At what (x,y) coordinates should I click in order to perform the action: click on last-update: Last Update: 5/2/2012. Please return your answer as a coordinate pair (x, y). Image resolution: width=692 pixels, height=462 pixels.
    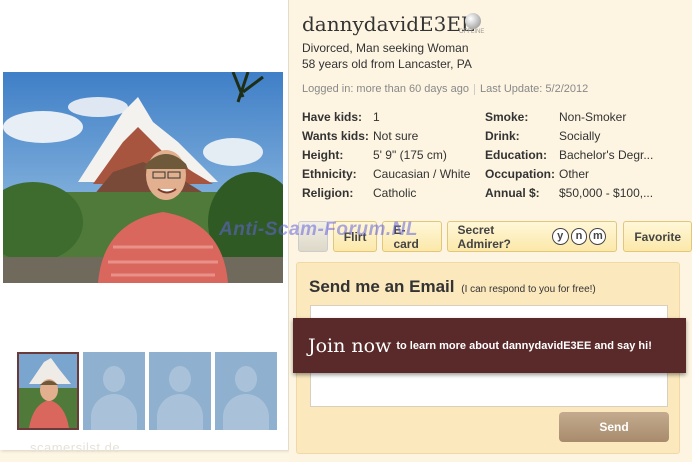
    Looking at the image, I should click on (534, 89).